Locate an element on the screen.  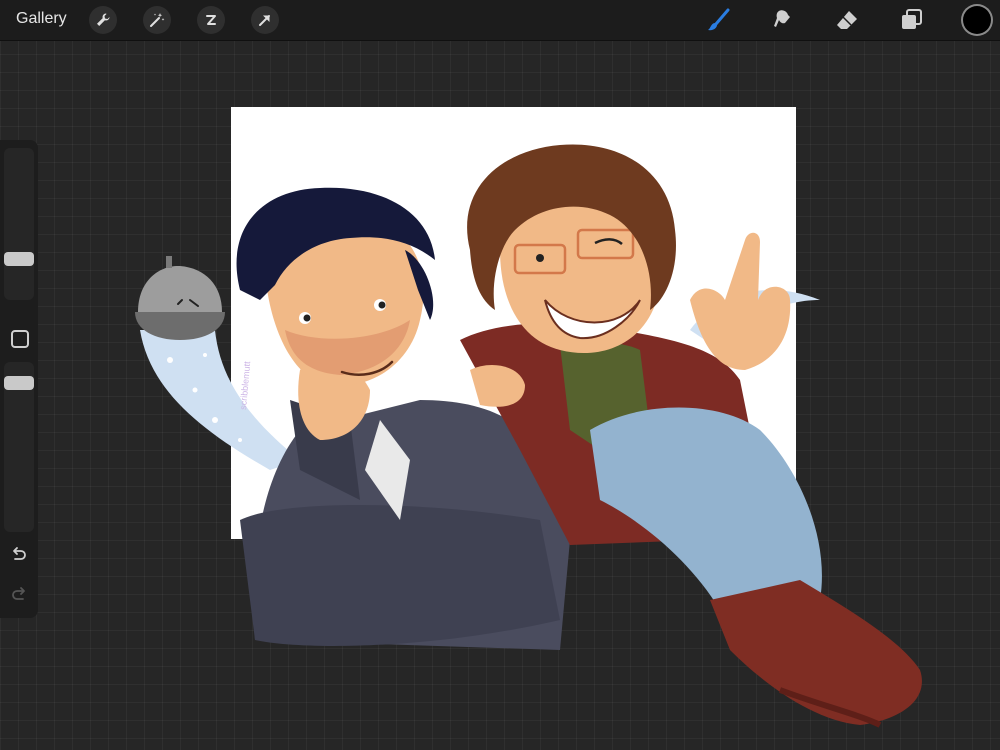
selection-icon is located at coordinates (211, 20).